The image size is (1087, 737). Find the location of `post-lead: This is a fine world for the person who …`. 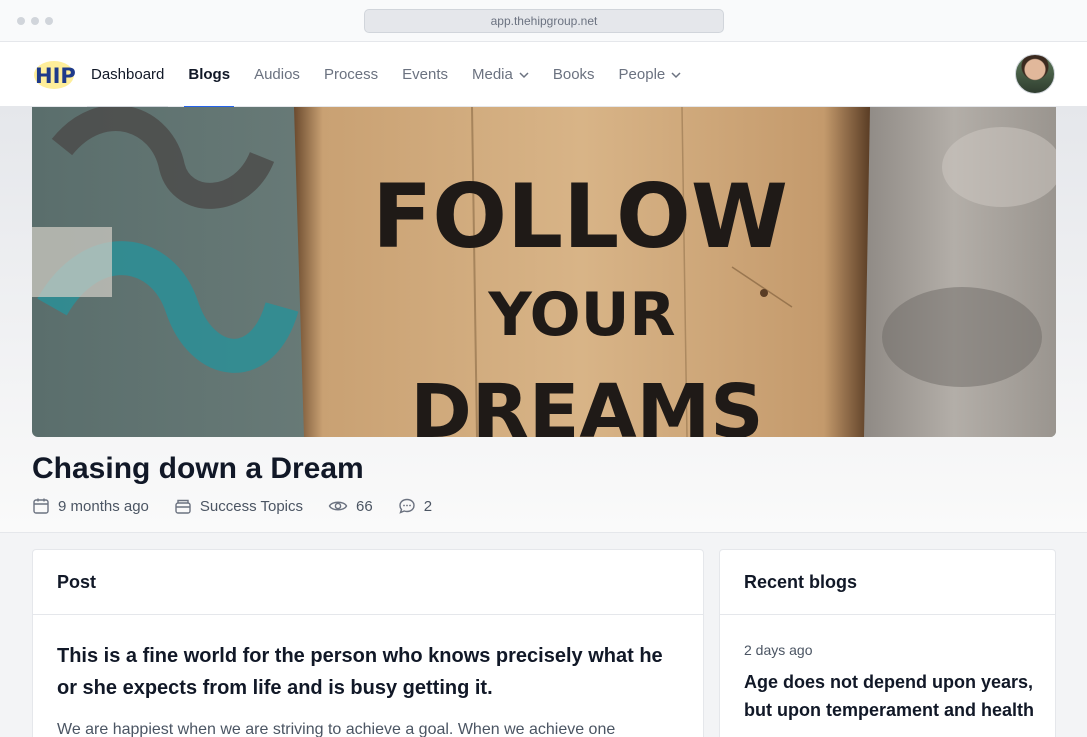

post-lead: This is a fine world for the person who … is located at coordinates (360, 672).